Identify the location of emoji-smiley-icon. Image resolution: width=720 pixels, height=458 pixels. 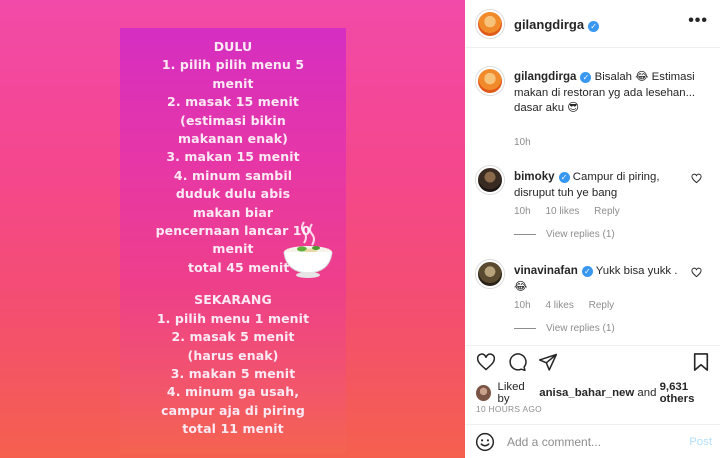
(485, 442).